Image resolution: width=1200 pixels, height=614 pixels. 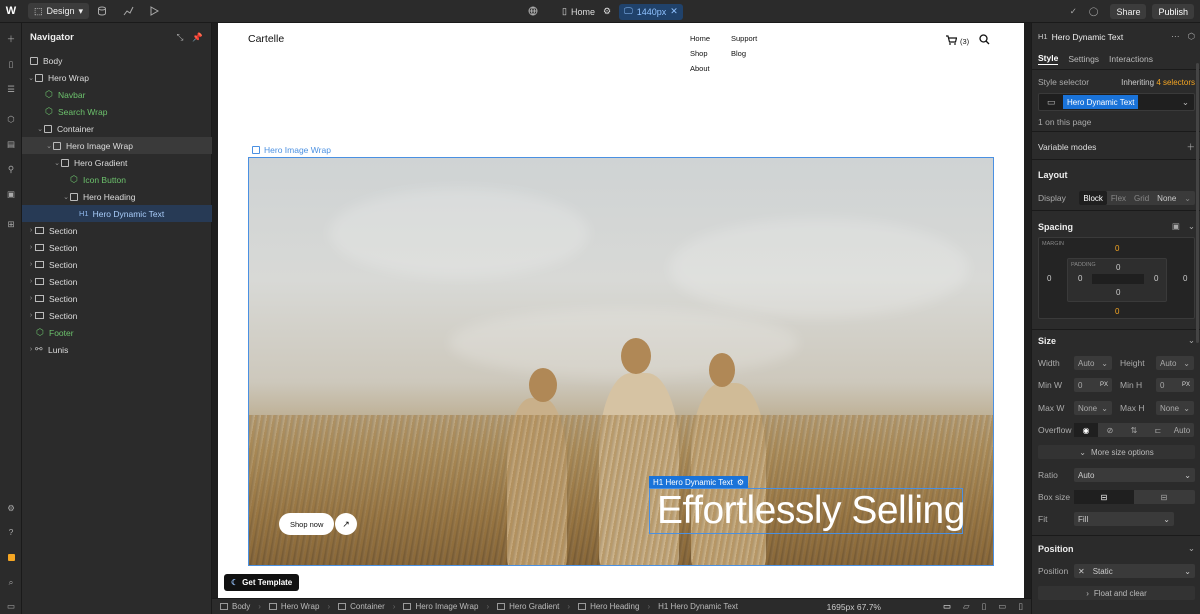 I want to click on plus-icon: ＋, so click(x=1190, y=147).